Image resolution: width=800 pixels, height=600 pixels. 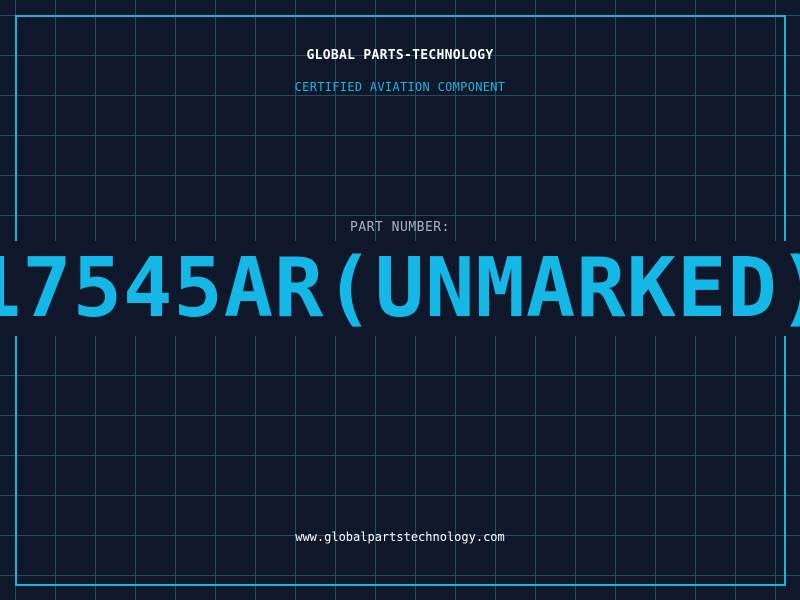 What do you see at coordinates (400, 537) in the screenshot?
I see `website-url: www.globalpartstechnology.com` at bounding box center [400, 537].